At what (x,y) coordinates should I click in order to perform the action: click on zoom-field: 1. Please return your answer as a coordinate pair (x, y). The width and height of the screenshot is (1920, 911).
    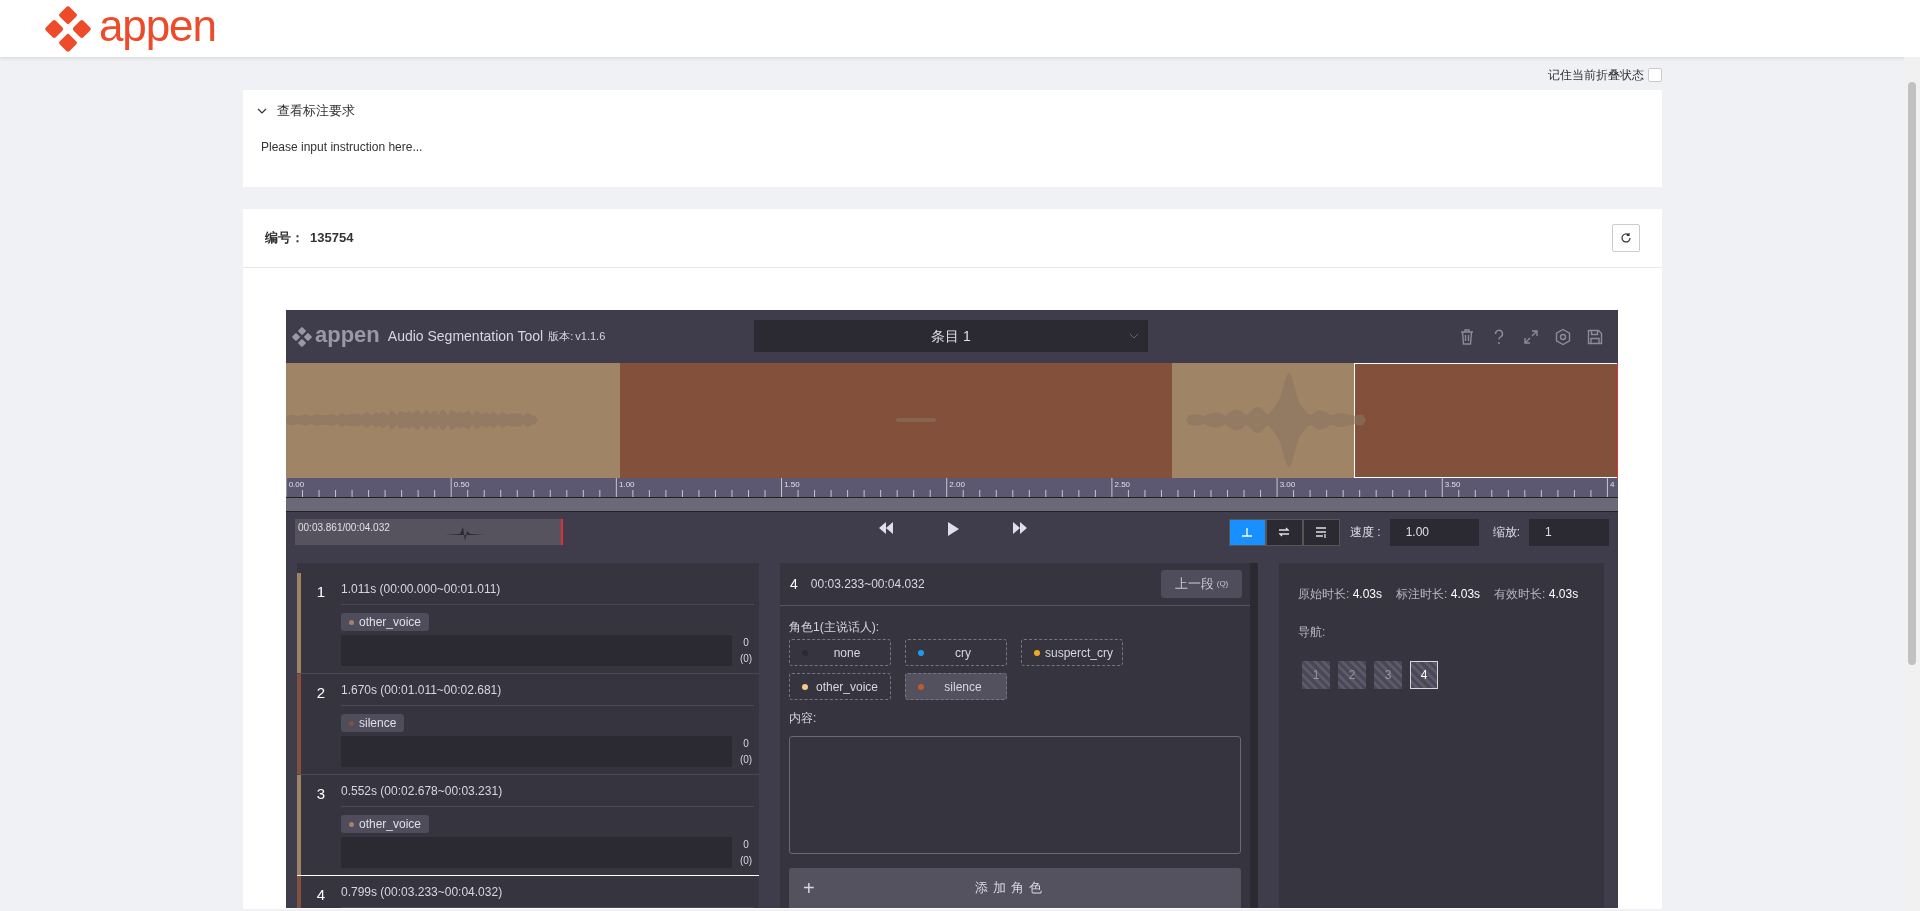
    Looking at the image, I should click on (1569, 532).